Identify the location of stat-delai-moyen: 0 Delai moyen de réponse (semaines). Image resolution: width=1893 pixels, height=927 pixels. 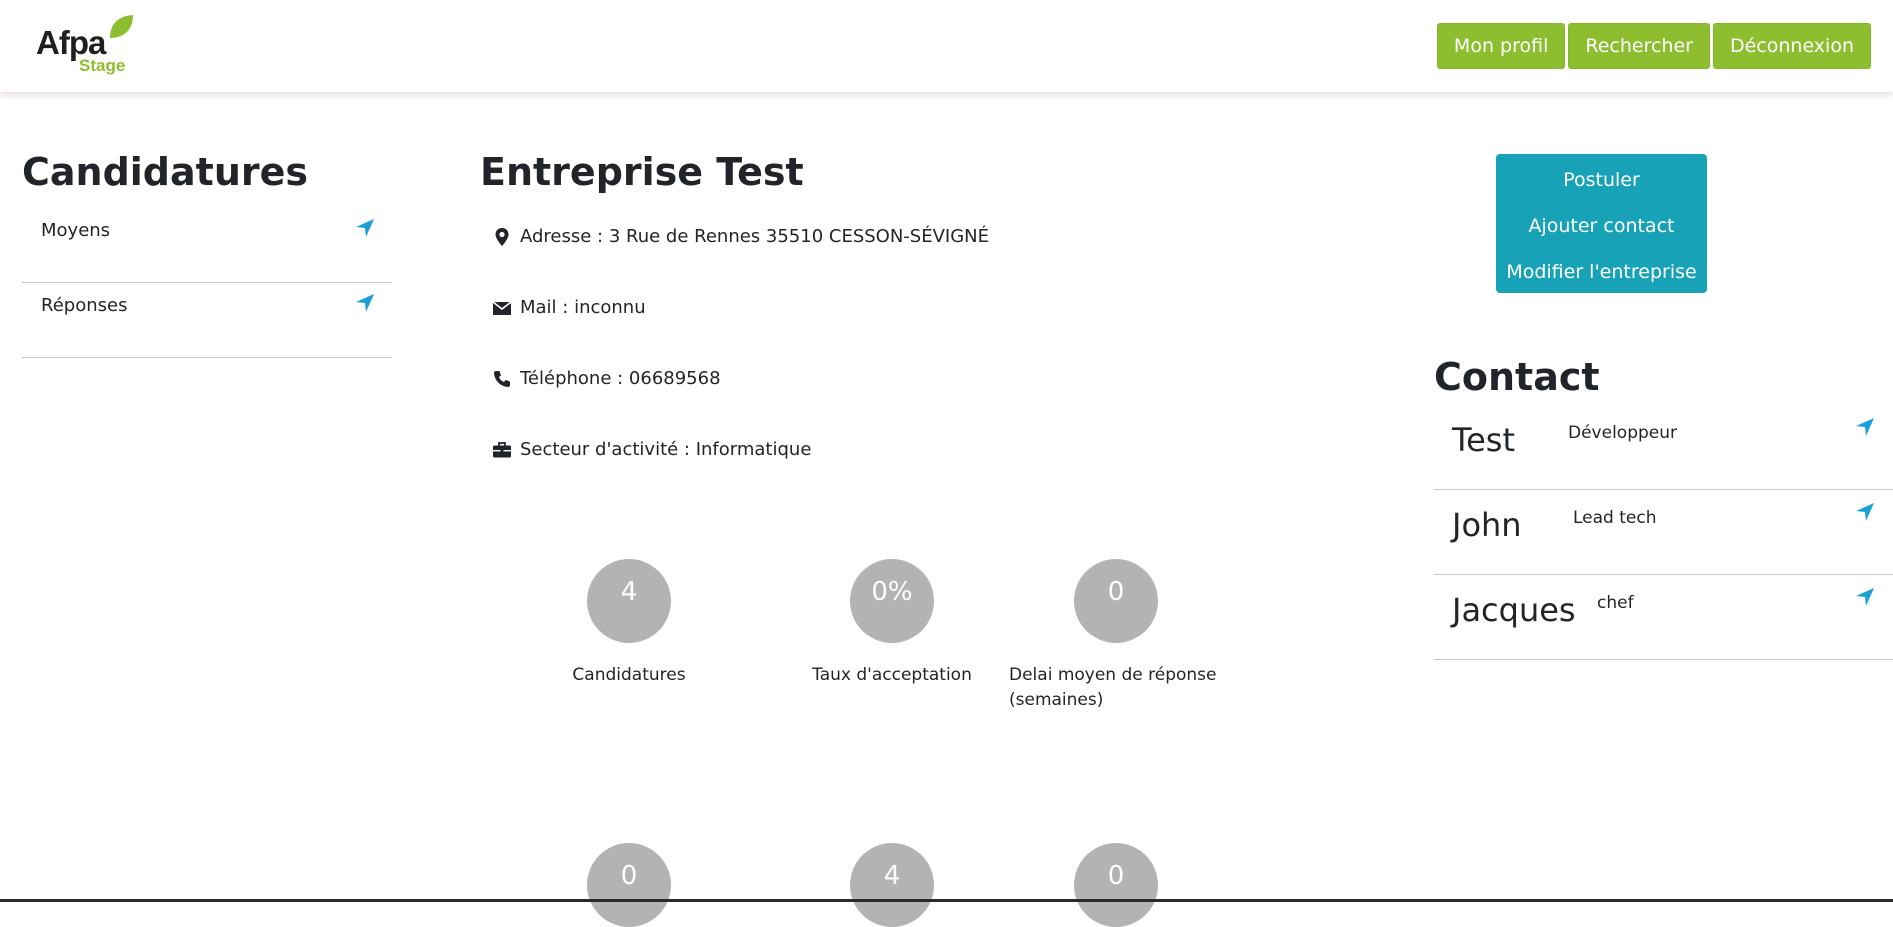
(1116, 636).